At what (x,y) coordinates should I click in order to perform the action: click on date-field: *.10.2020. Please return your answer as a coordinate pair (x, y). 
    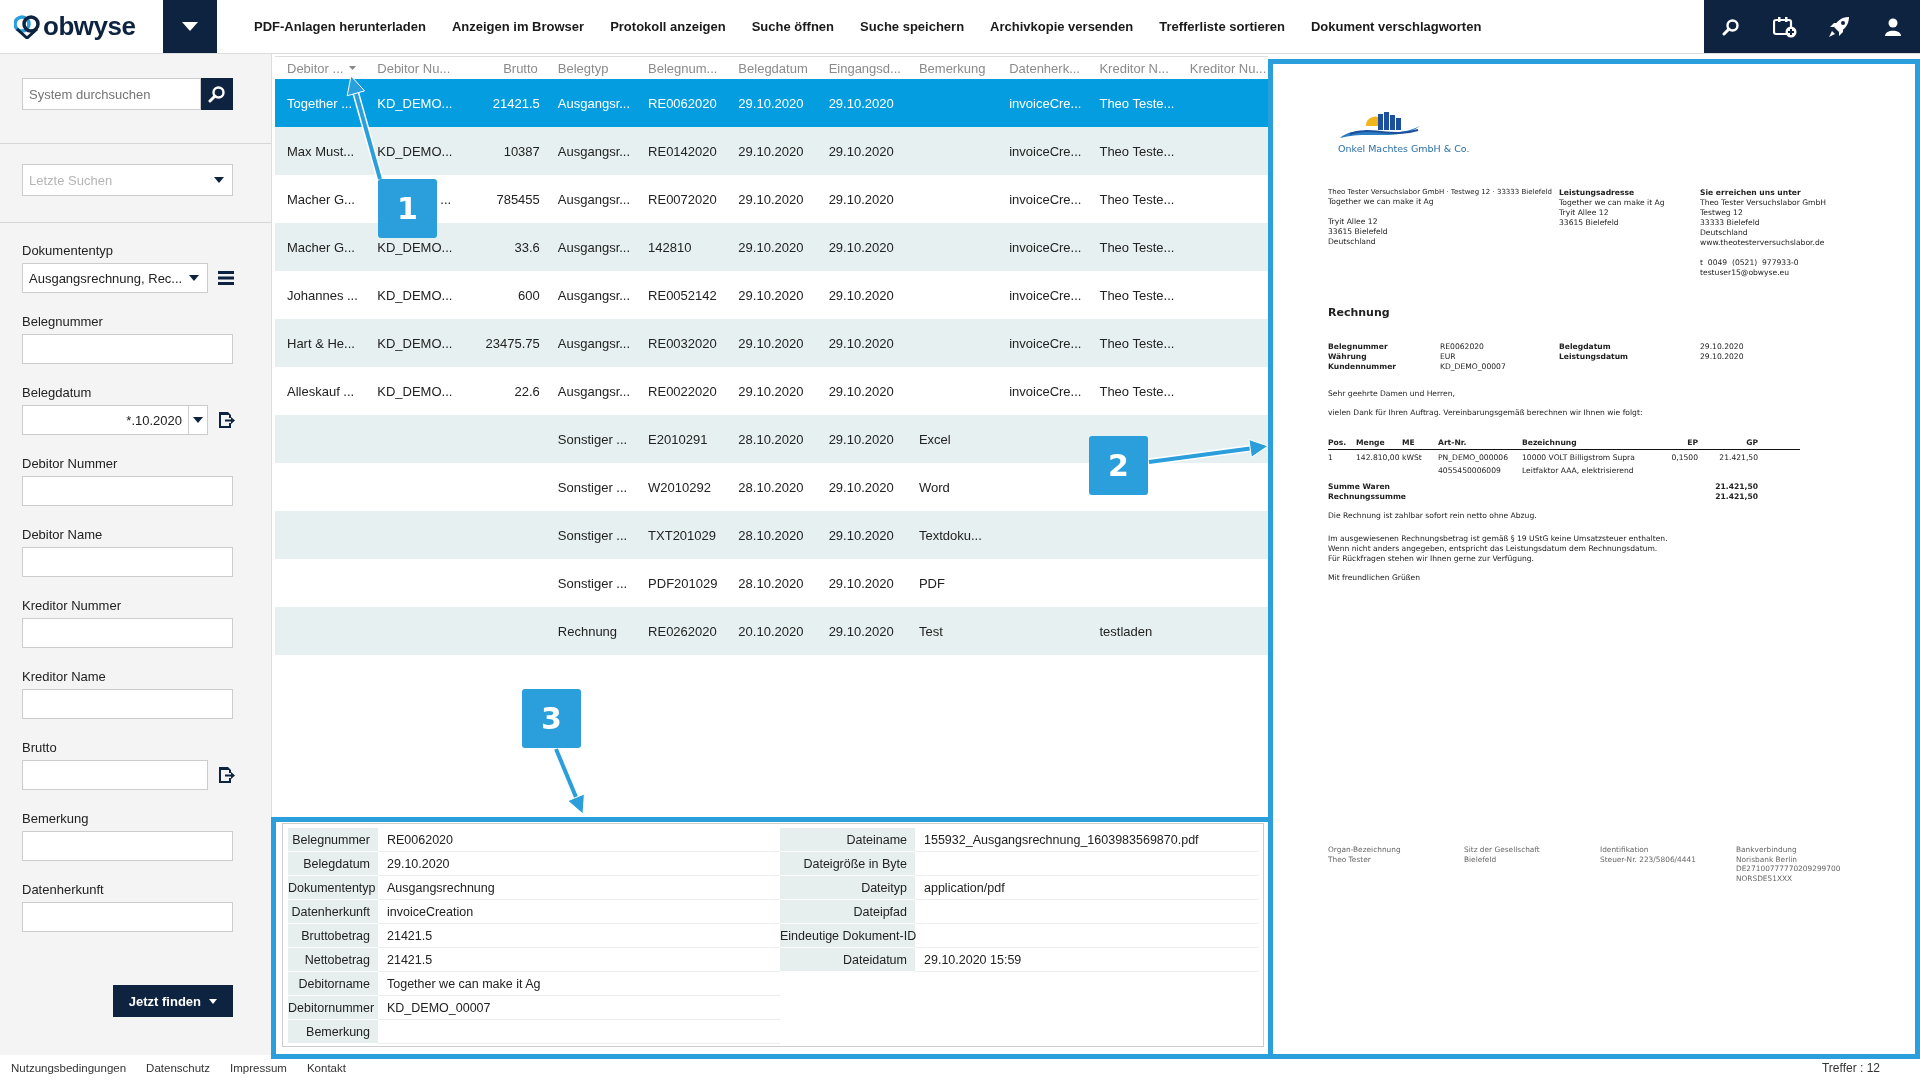
    Looking at the image, I should click on (115, 420).